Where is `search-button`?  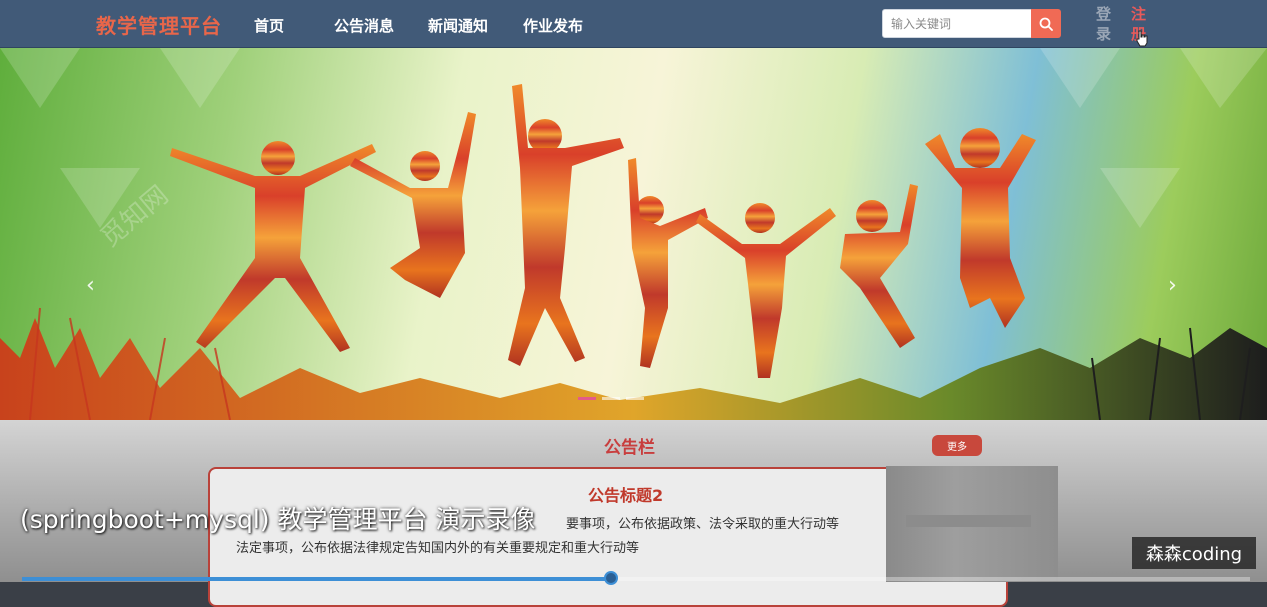
search-button is located at coordinates (1046, 23).